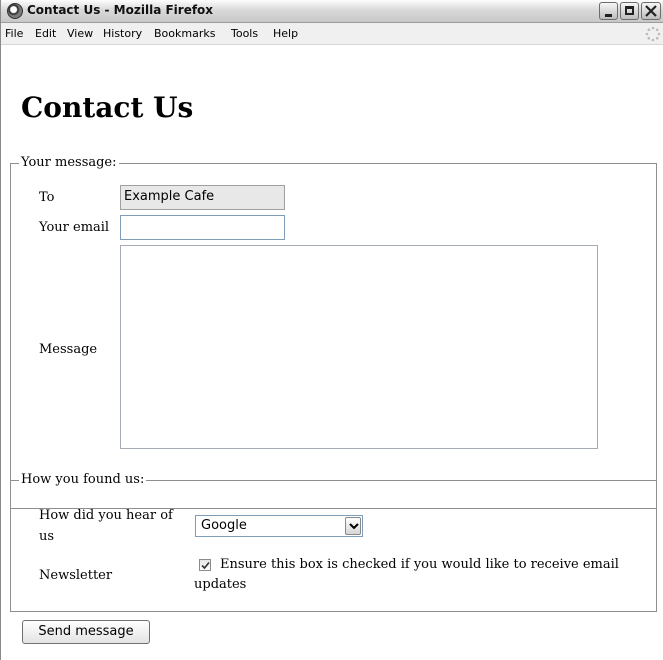 The image size is (663, 660). Describe the element at coordinates (608, 15) in the screenshot. I see `minimize-icon` at that location.